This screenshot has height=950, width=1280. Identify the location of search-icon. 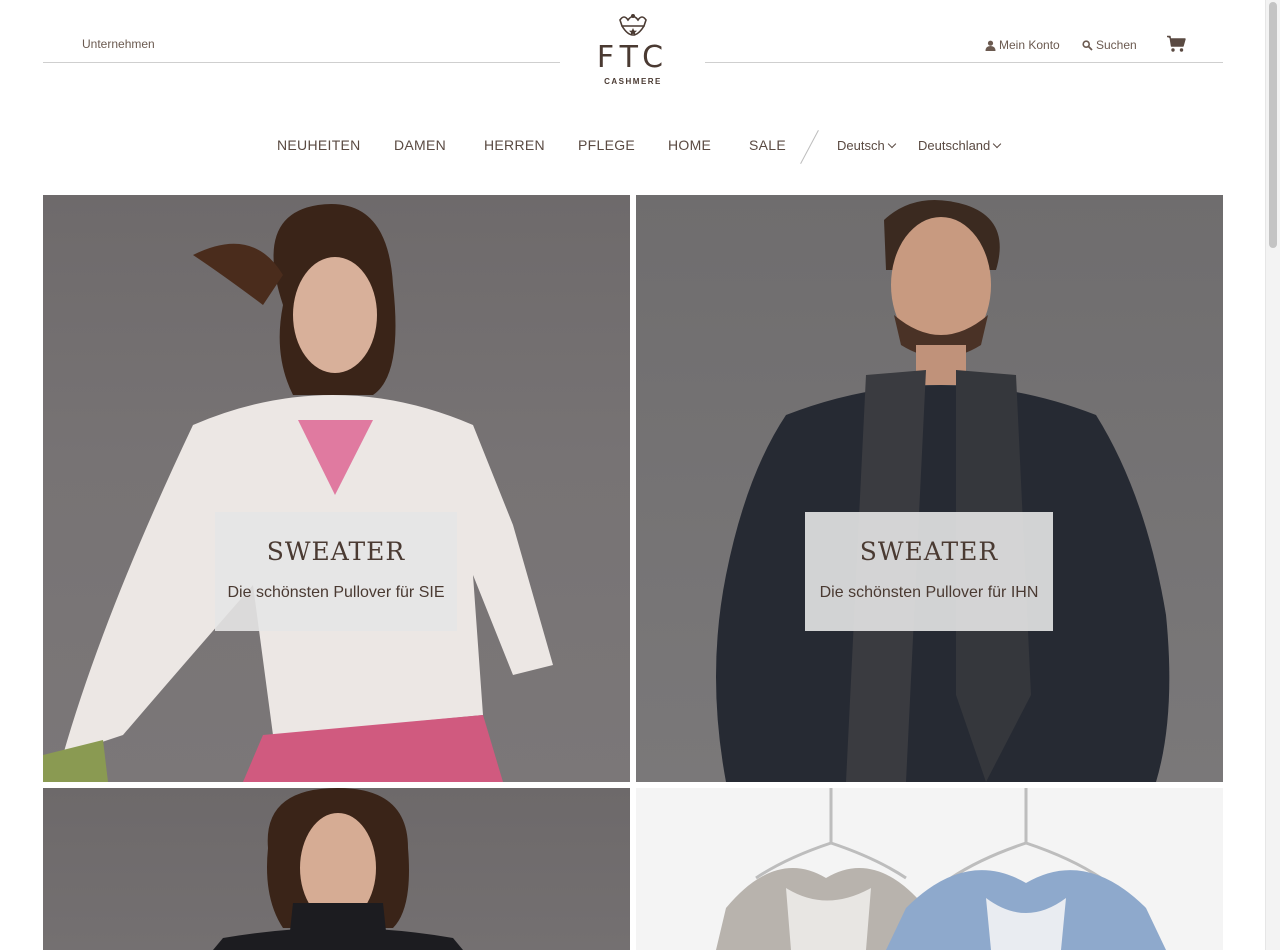
(1087, 45).